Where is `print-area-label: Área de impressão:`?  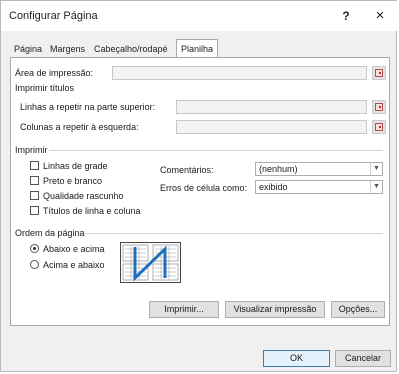 print-area-label: Área de impressão: is located at coordinates (54, 73).